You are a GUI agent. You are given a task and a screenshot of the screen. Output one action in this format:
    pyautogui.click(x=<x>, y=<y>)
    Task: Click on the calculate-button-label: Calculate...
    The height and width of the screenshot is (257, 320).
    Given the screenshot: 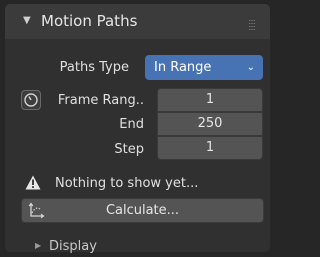 What is the action you would take?
    pyautogui.click(x=142, y=210)
    